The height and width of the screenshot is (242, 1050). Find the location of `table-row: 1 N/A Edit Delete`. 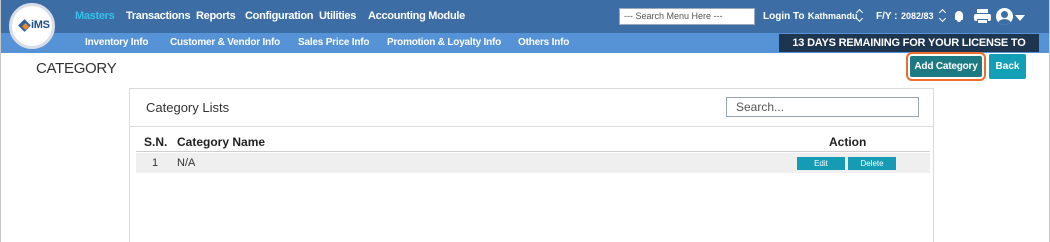

table-row: 1 N/A Edit Delete is located at coordinates (533, 163).